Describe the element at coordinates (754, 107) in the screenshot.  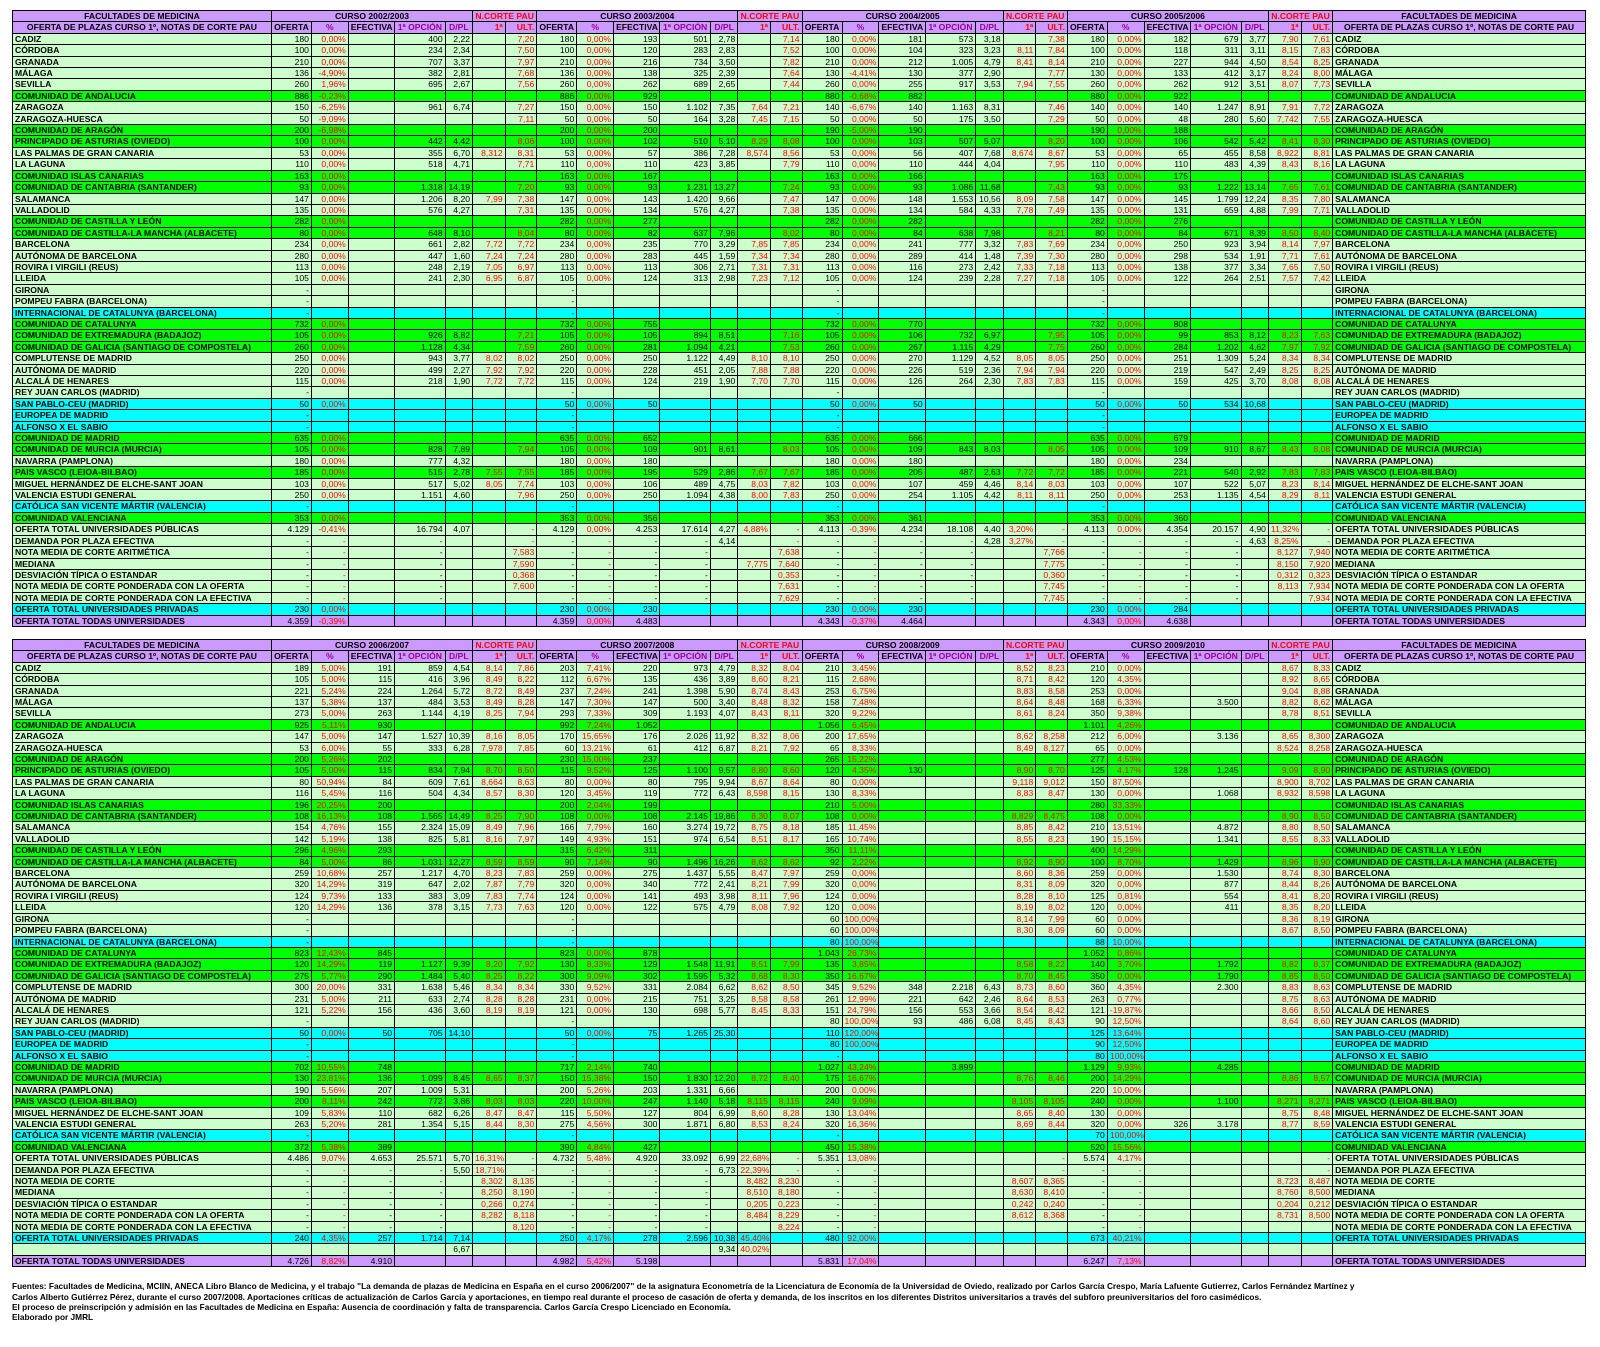
I see `table-cell: 7,64` at that location.